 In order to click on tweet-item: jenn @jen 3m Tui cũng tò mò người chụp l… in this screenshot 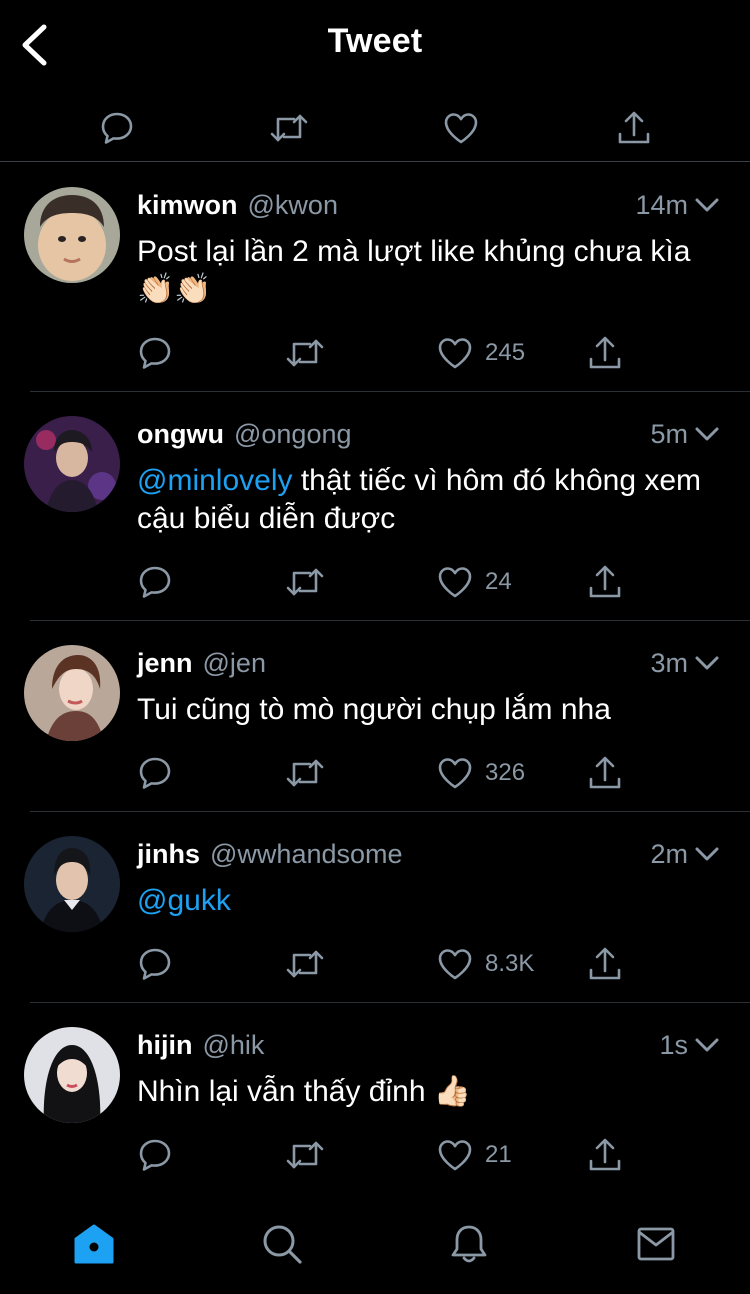, I will do `click(375, 716)`.